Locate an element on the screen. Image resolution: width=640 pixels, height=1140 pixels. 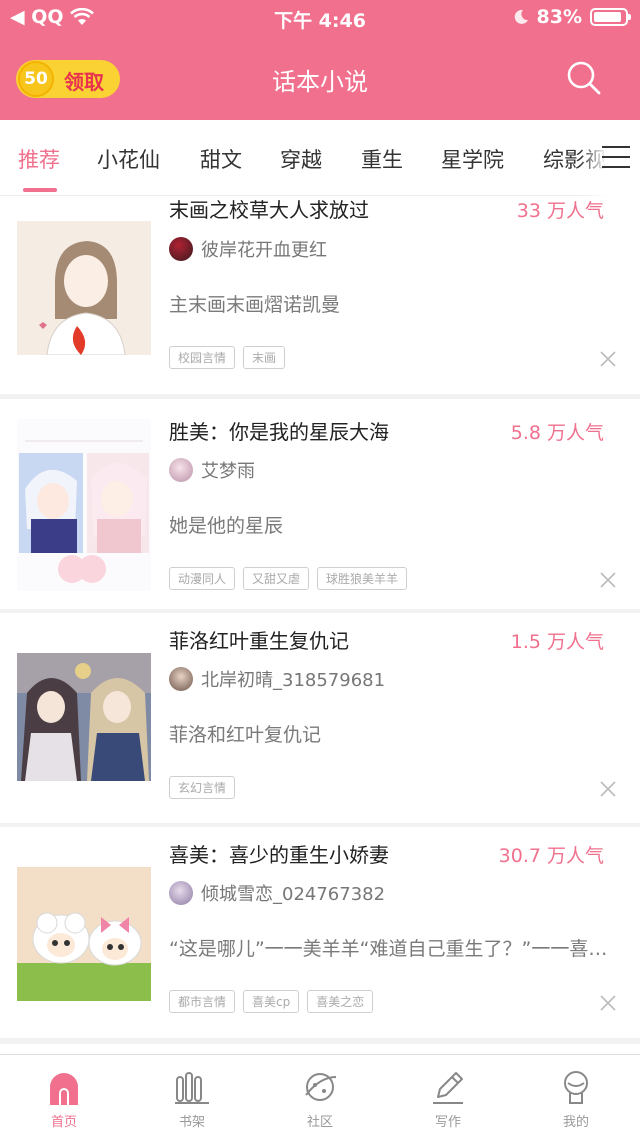
app-title: 话本小说 is located at coordinates (320, 82).